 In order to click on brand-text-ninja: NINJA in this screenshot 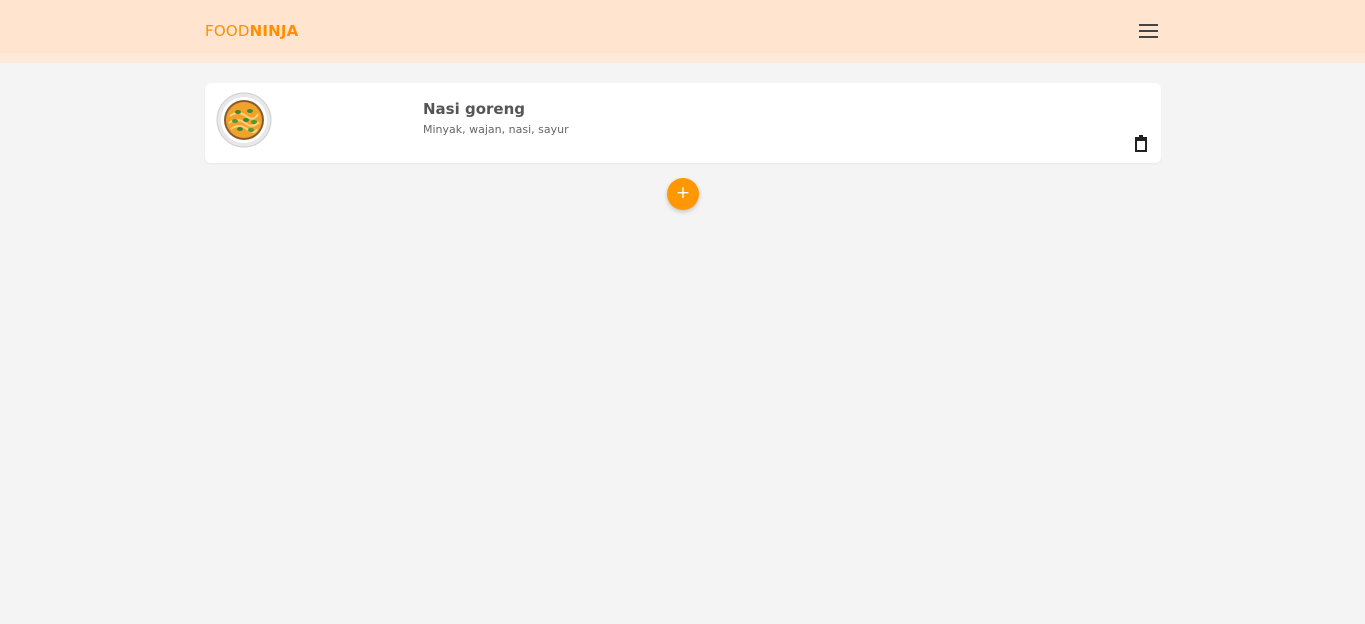, I will do `click(274, 31)`.